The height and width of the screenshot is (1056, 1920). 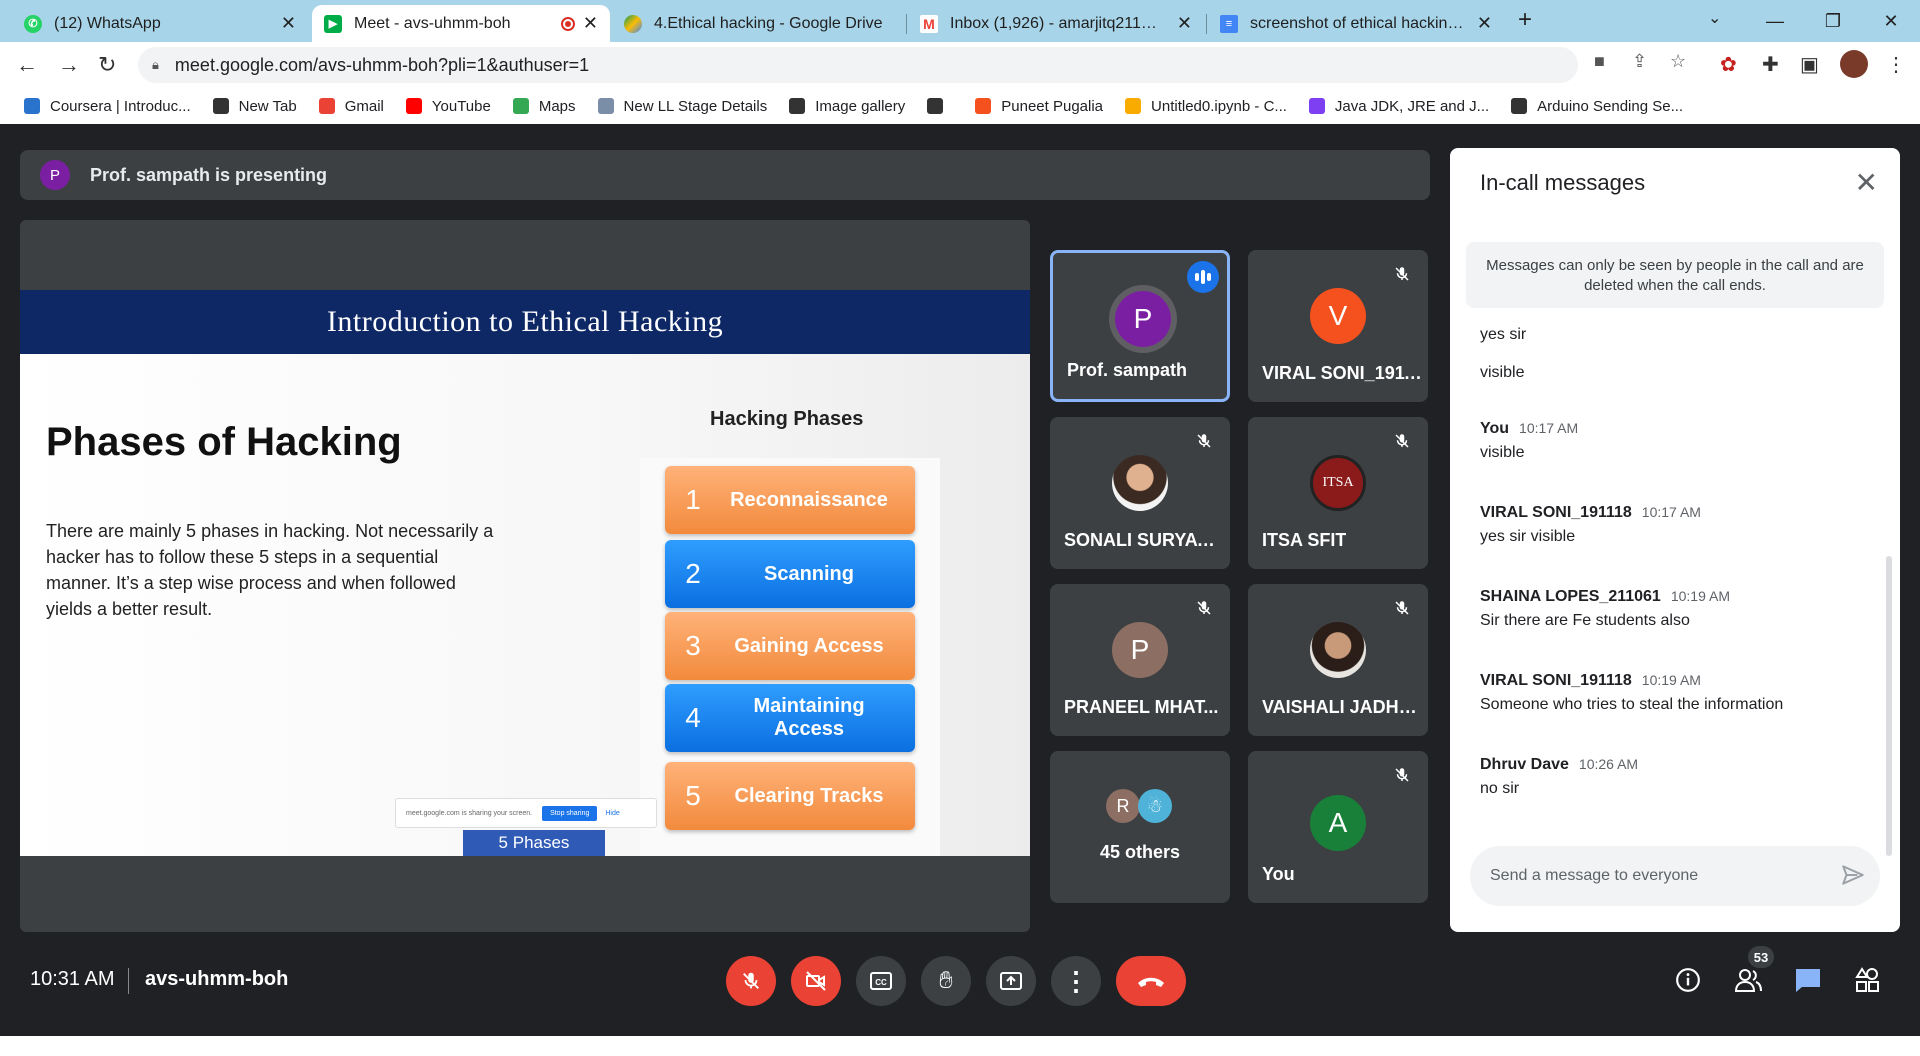 I want to click on self-avatar: A, so click(x=1338, y=823).